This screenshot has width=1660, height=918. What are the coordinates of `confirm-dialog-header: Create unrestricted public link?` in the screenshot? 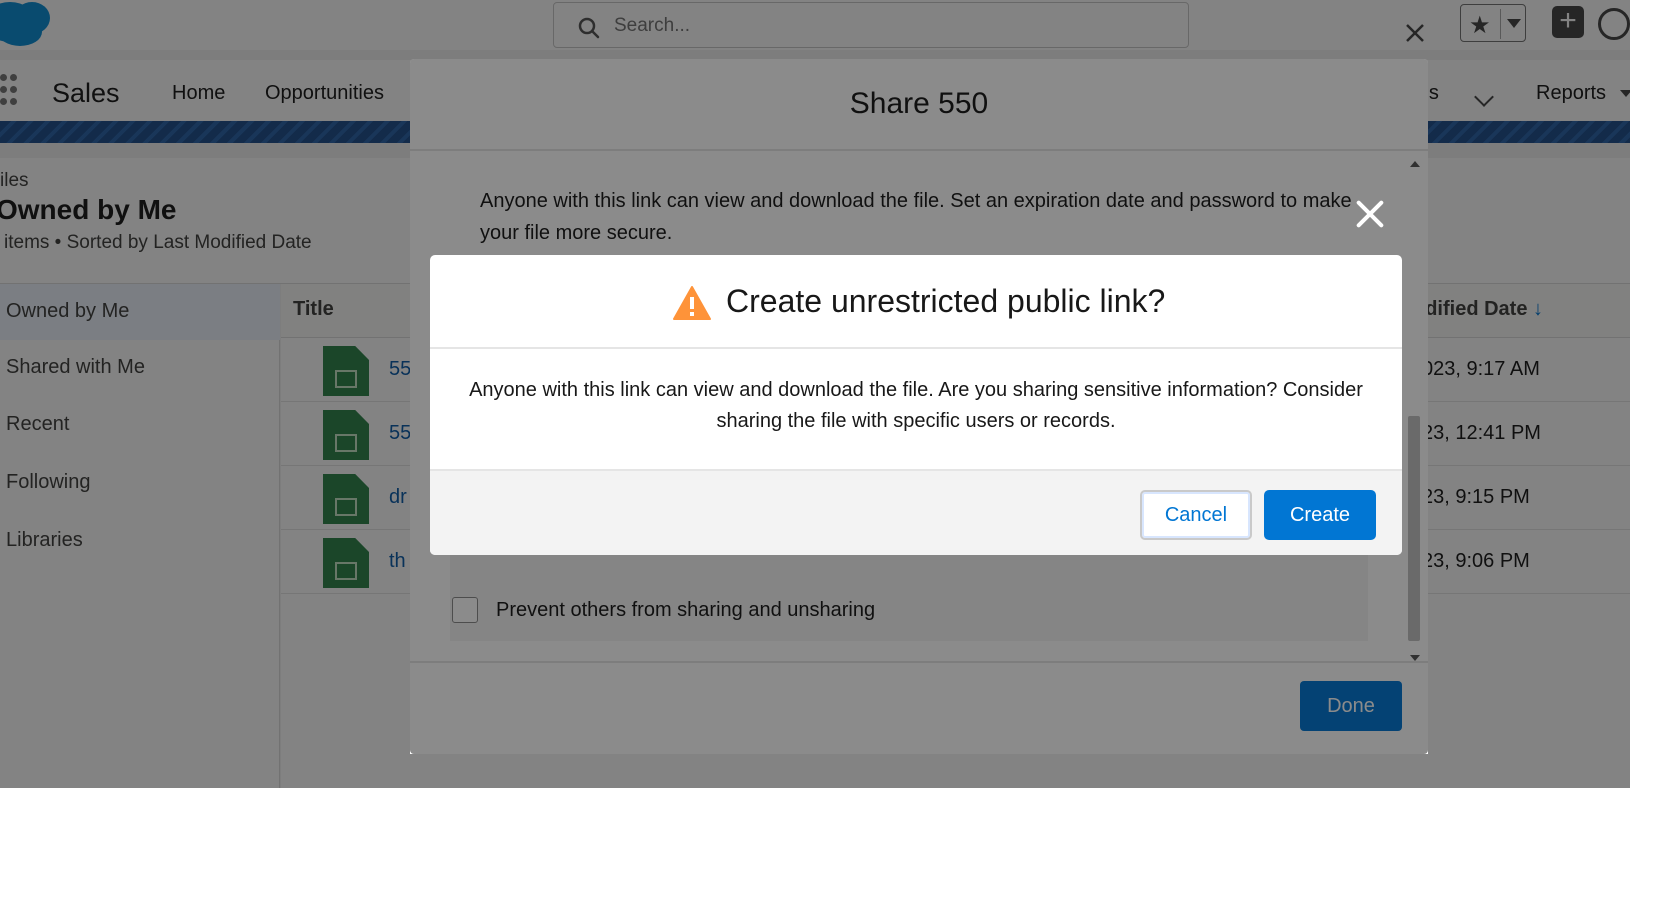 It's located at (916, 302).